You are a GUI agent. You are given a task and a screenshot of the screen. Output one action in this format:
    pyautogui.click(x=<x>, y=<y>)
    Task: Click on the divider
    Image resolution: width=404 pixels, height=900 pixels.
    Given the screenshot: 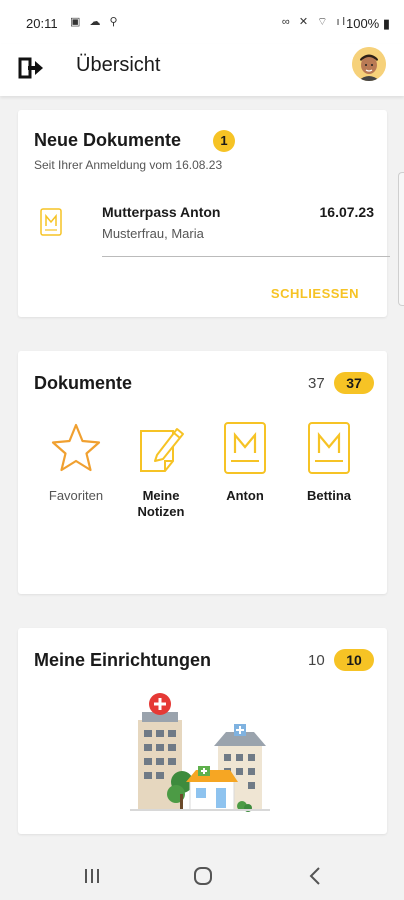 What is the action you would take?
    pyautogui.click(x=246, y=256)
    